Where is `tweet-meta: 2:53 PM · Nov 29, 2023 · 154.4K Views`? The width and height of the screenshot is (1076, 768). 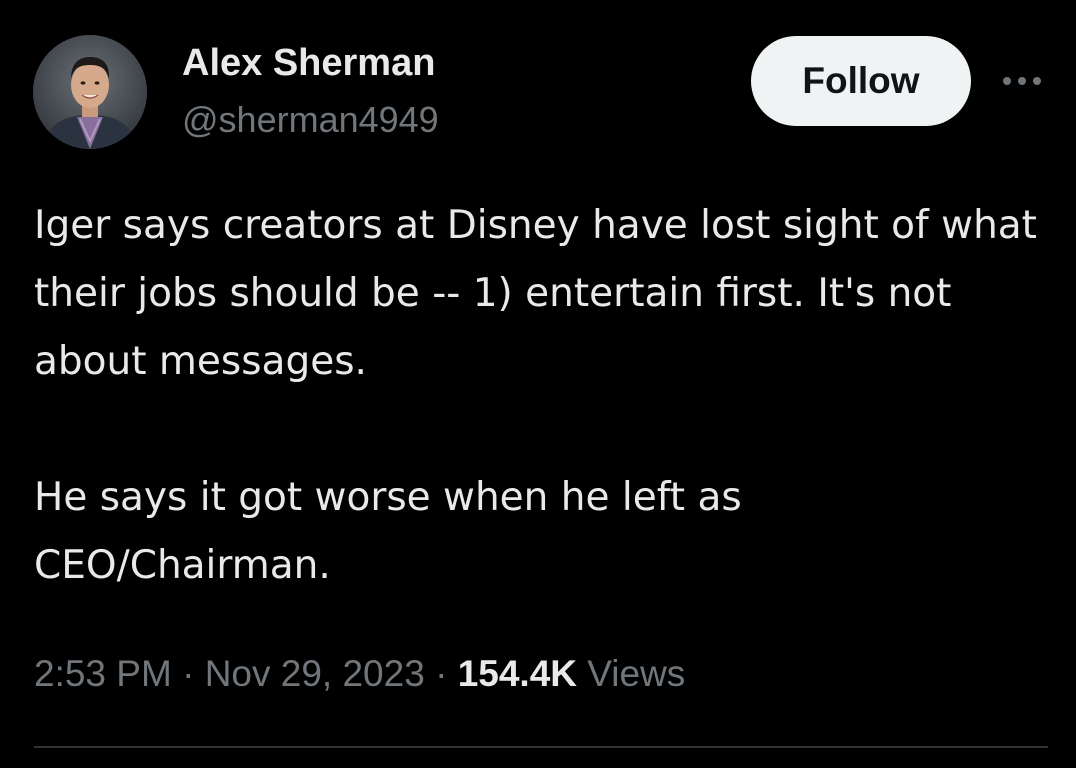
tweet-meta: 2:53 PM · Nov 29, 2023 · 154.4K Views is located at coordinates (359, 674).